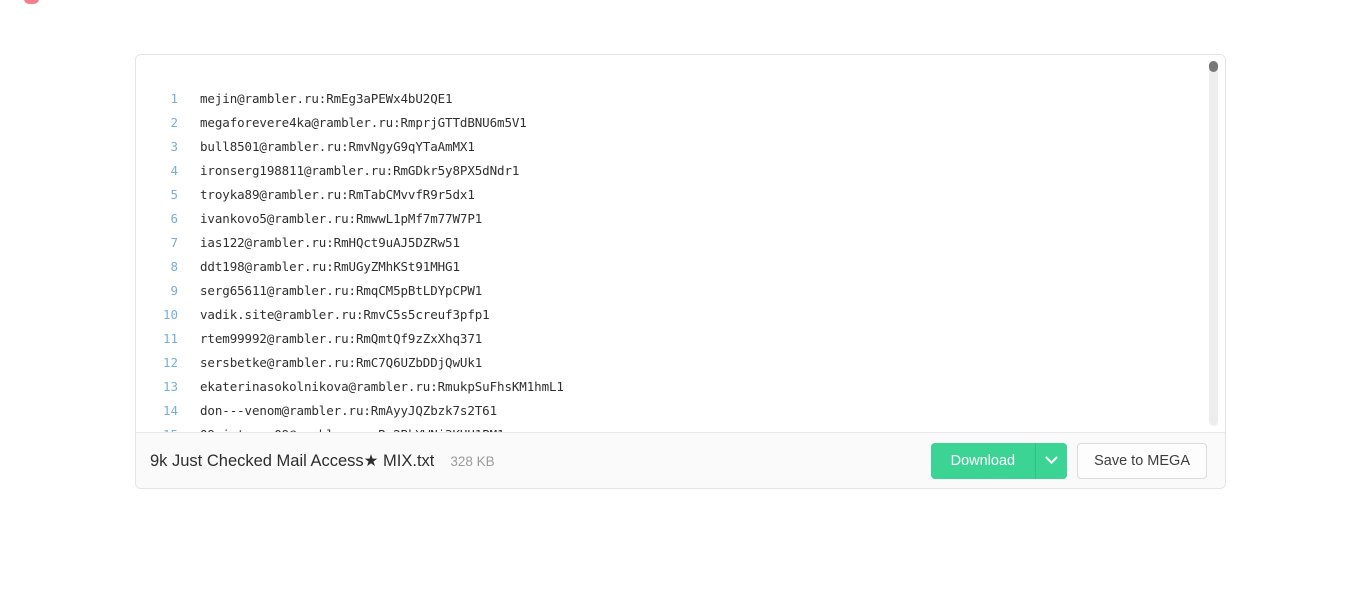 This screenshot has height=609, width=1363. Describe the element at coordinates (337, 146) in the screenshot. I see `line-content: bull8501@rambler.ru:RmvNgyG9qYTaAmMX1` at that location.